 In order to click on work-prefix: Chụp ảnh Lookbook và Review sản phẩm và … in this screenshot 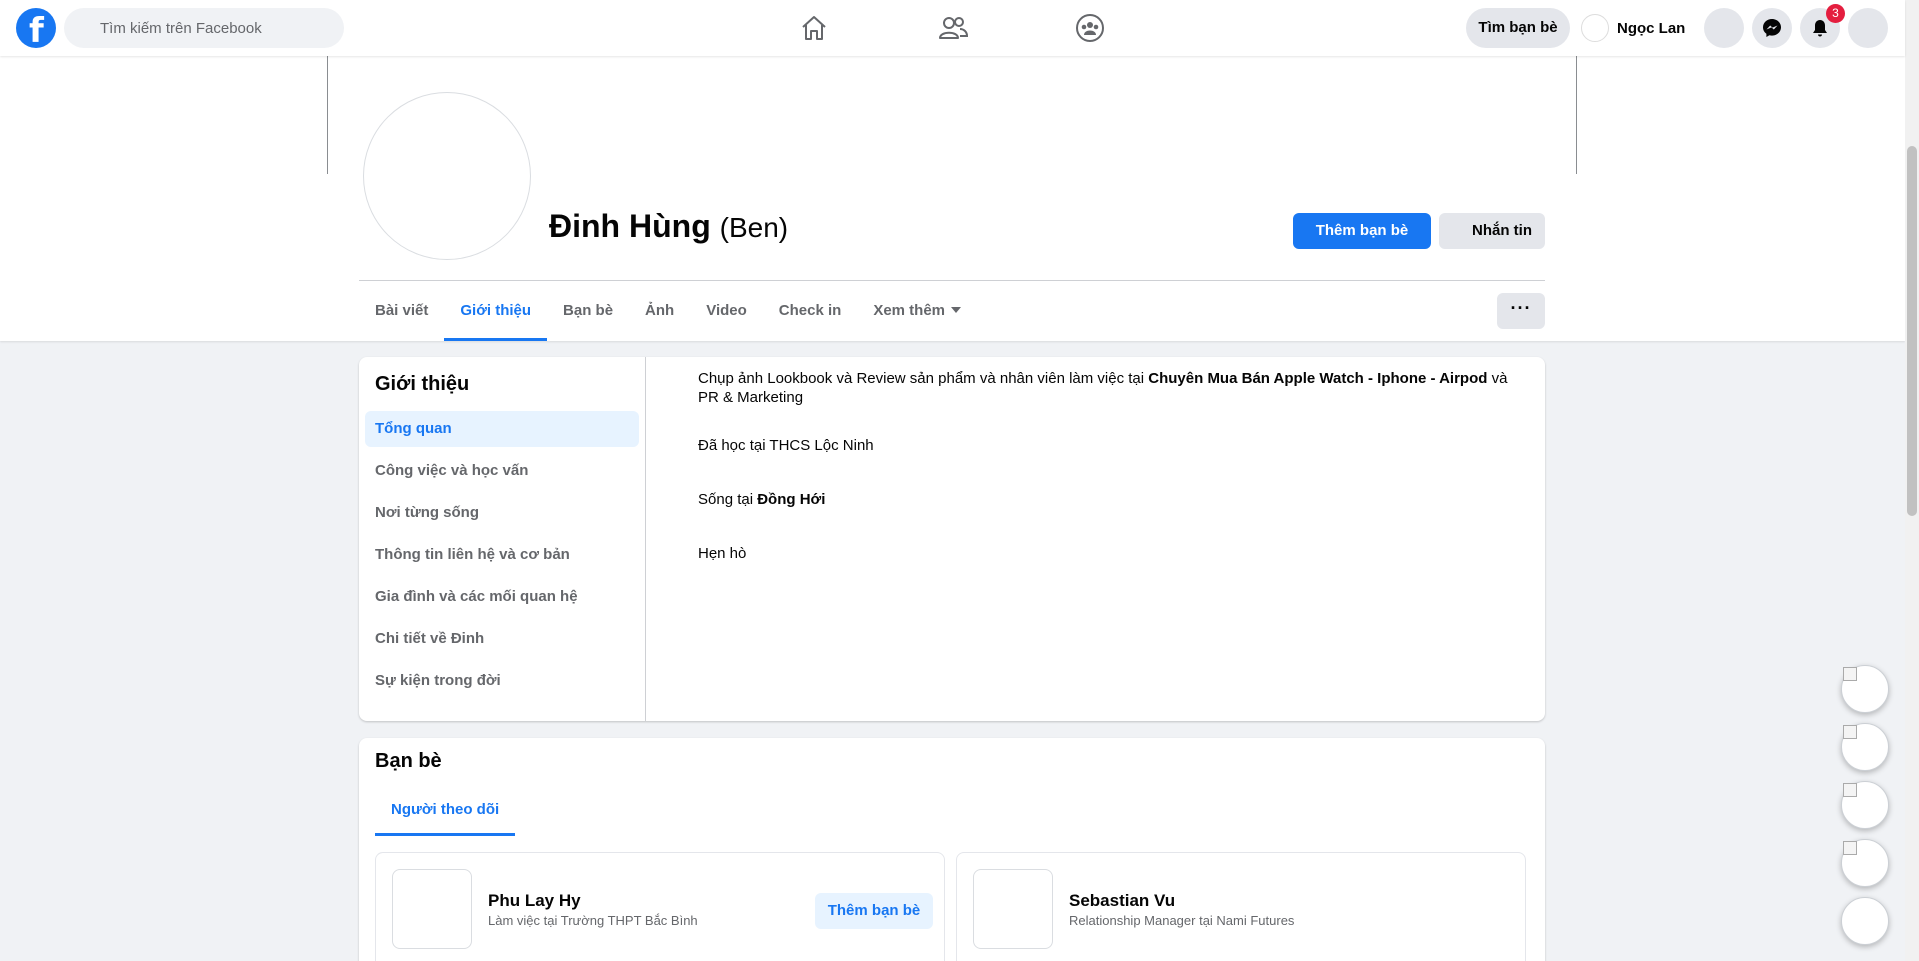, I will do `click(923, 378)`.